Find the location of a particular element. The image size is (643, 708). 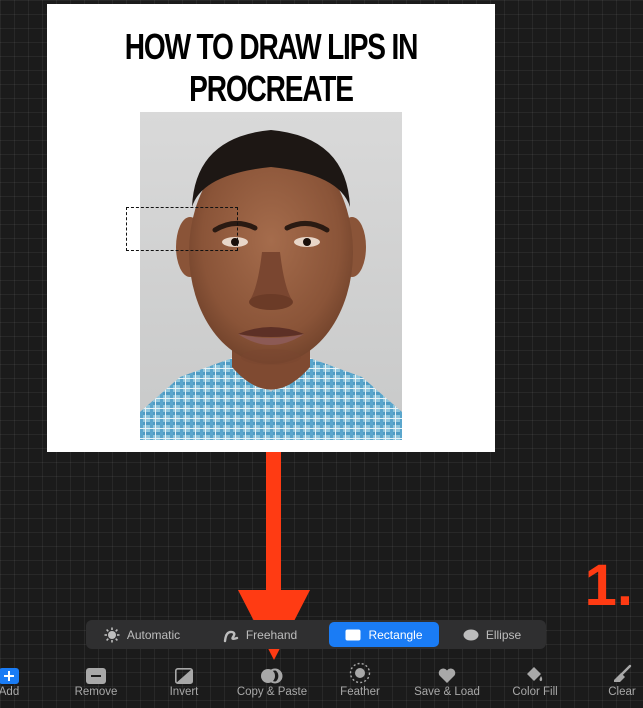

tool-copy-paste: Copy & Paste is located at coordinates (272, 683).